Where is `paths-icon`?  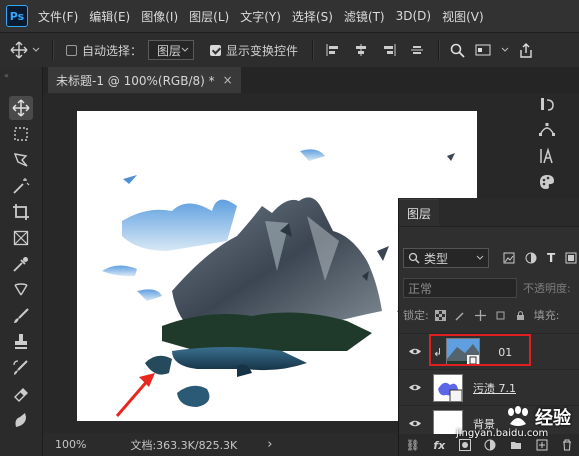
paths-icon is located at coordinates (547, 129).